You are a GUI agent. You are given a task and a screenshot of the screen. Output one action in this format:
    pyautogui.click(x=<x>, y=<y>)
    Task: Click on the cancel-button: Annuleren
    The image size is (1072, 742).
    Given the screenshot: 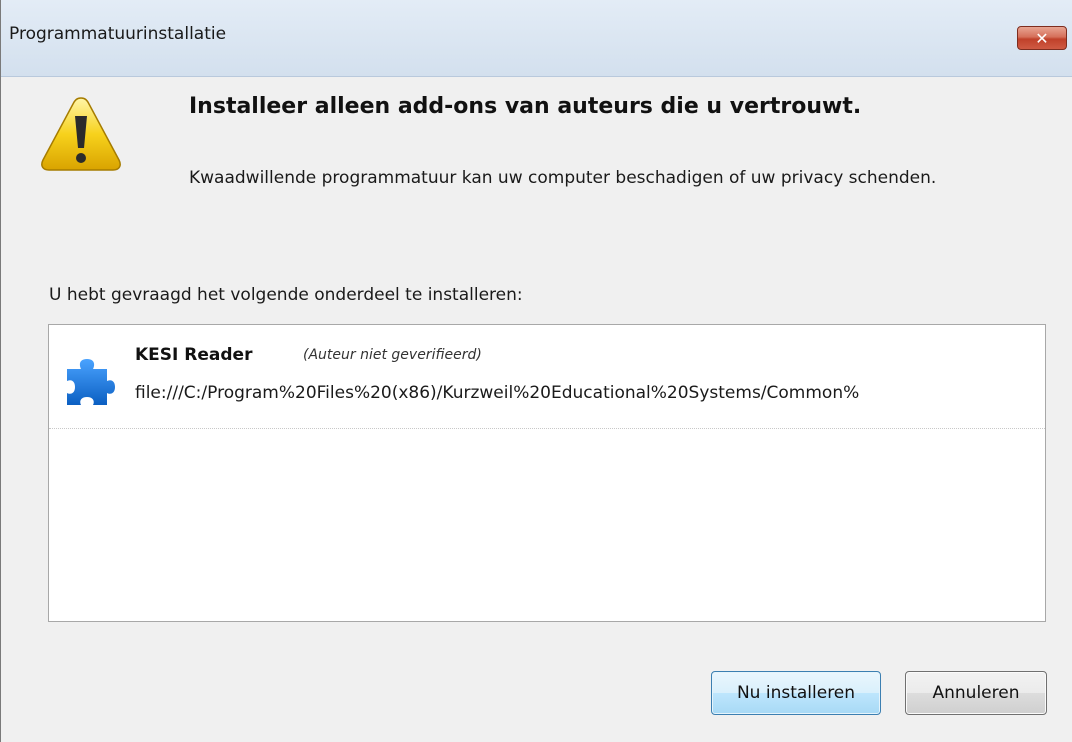 What is the action you would take?
    pyautogui.click(x=976, y=693)
    